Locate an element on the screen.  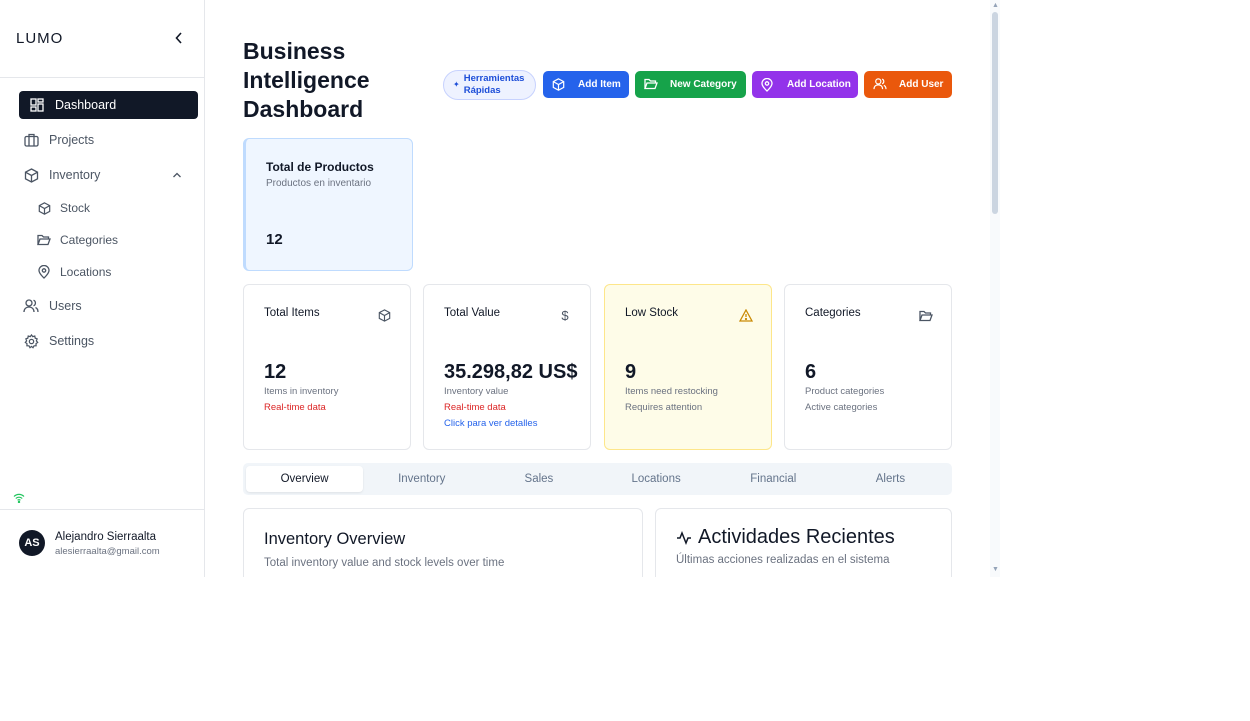
page-title: Business Intelligence Dashboard is located at coordinates (306, 80).